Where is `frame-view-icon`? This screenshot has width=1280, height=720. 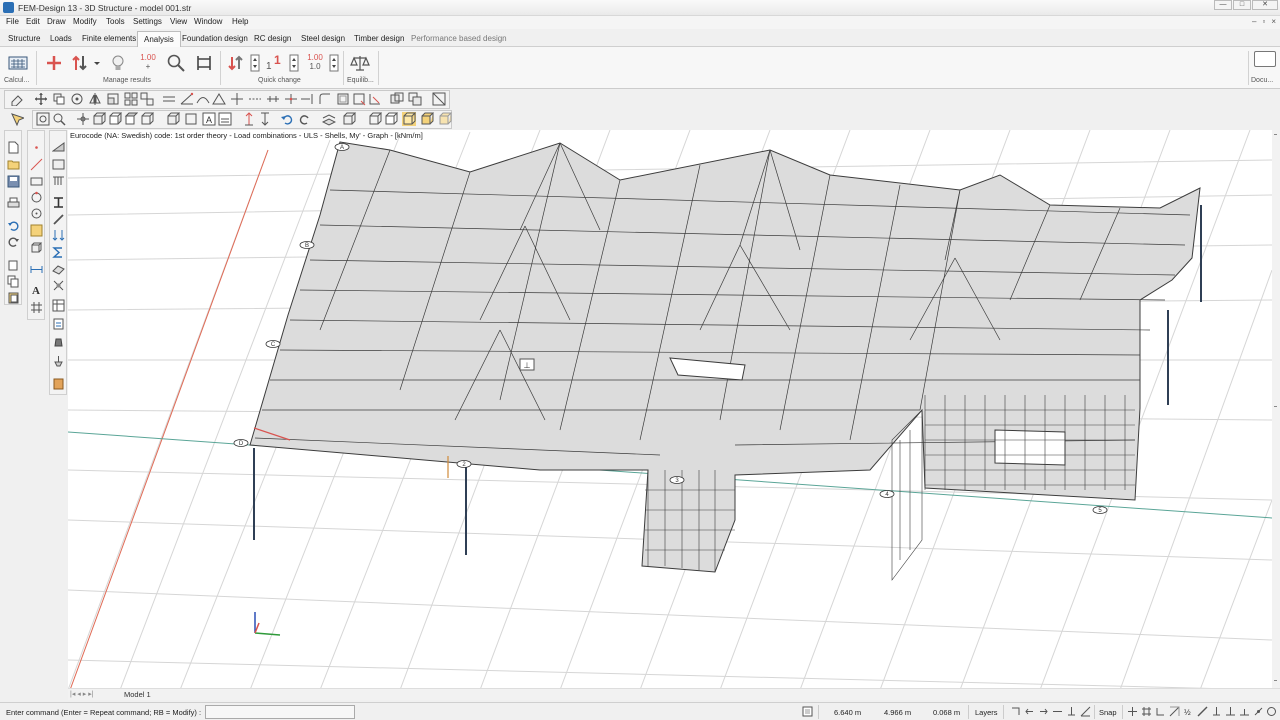 frame-view-icon is located at coordinates (204, 63).